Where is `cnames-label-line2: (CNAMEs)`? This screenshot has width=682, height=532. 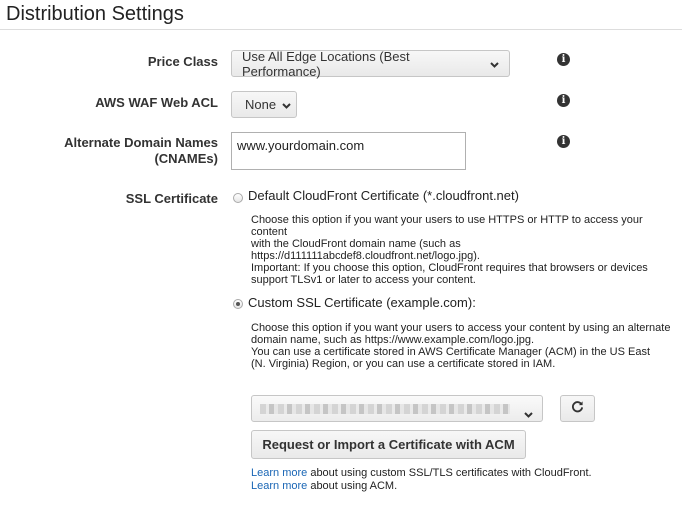 cnames-label-line2: (CNAMEs) is located at coordinates (186, 158).